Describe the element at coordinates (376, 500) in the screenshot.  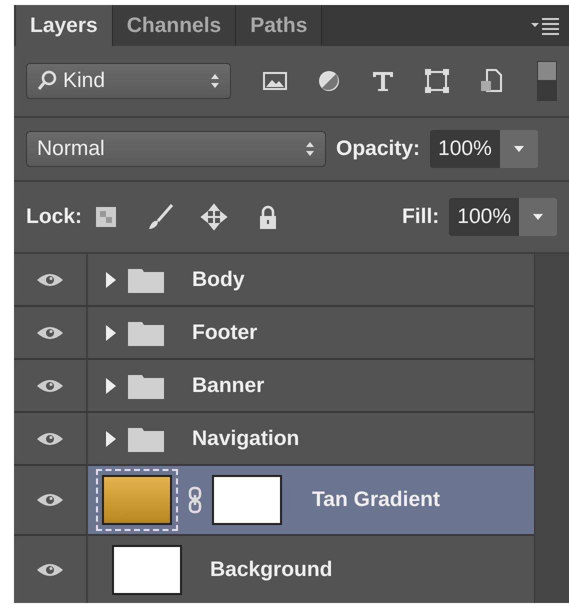
I see `layer-name: Tan Gradient` at that location.